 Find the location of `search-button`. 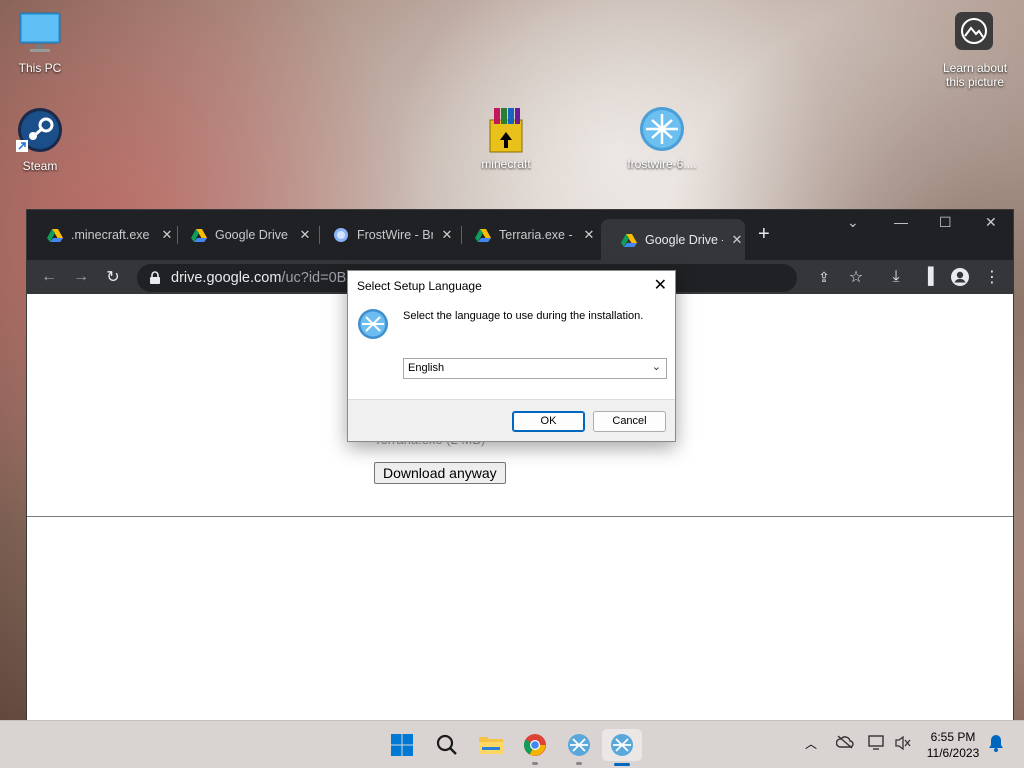

search-button is located at coordinates (447, 745).